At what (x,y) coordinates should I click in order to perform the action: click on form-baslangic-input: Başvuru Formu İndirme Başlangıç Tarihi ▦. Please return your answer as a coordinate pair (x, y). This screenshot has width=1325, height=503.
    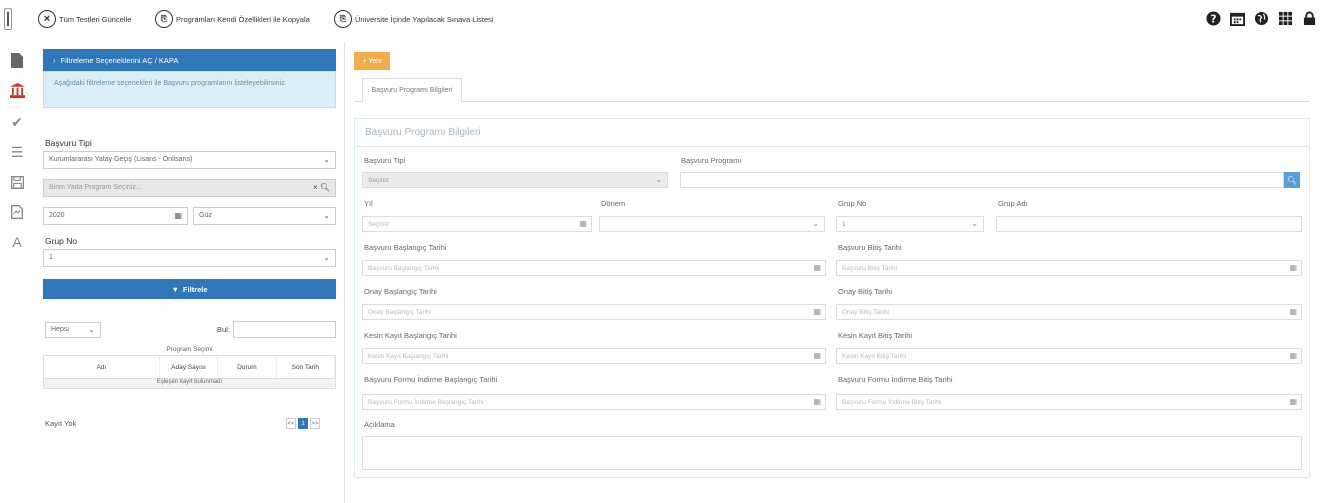
    Looking at the image, I should click on (594, 402).